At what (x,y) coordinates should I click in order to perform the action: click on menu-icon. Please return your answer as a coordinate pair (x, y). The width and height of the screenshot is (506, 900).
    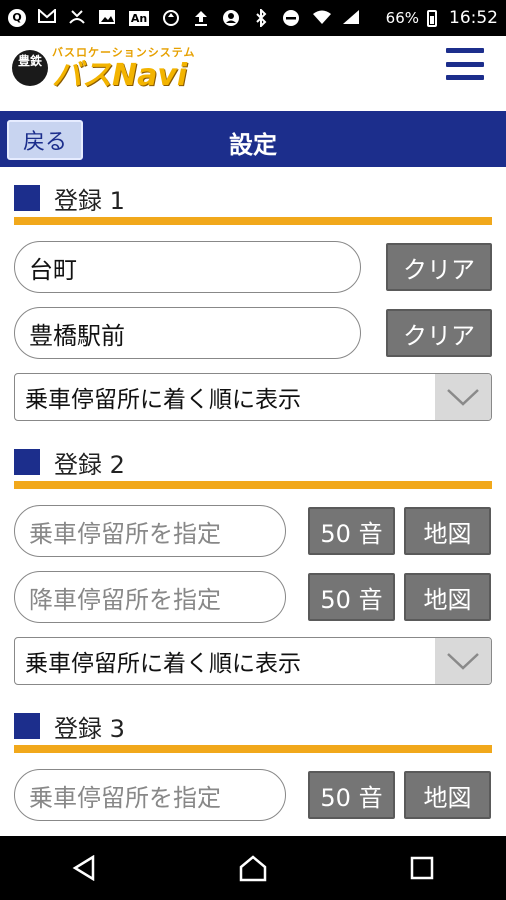
    Looking at the image, I should click on (465, 64).